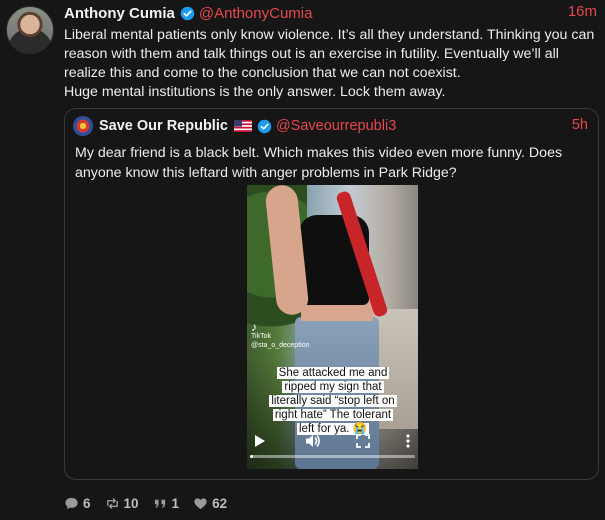 The height and width of the screenshot is (520, 605). Describe the element at coordinates (330, 13) in the screenshot. I see `post-header: Anthony Cumia @AnthonyCumia 16m` at that location.